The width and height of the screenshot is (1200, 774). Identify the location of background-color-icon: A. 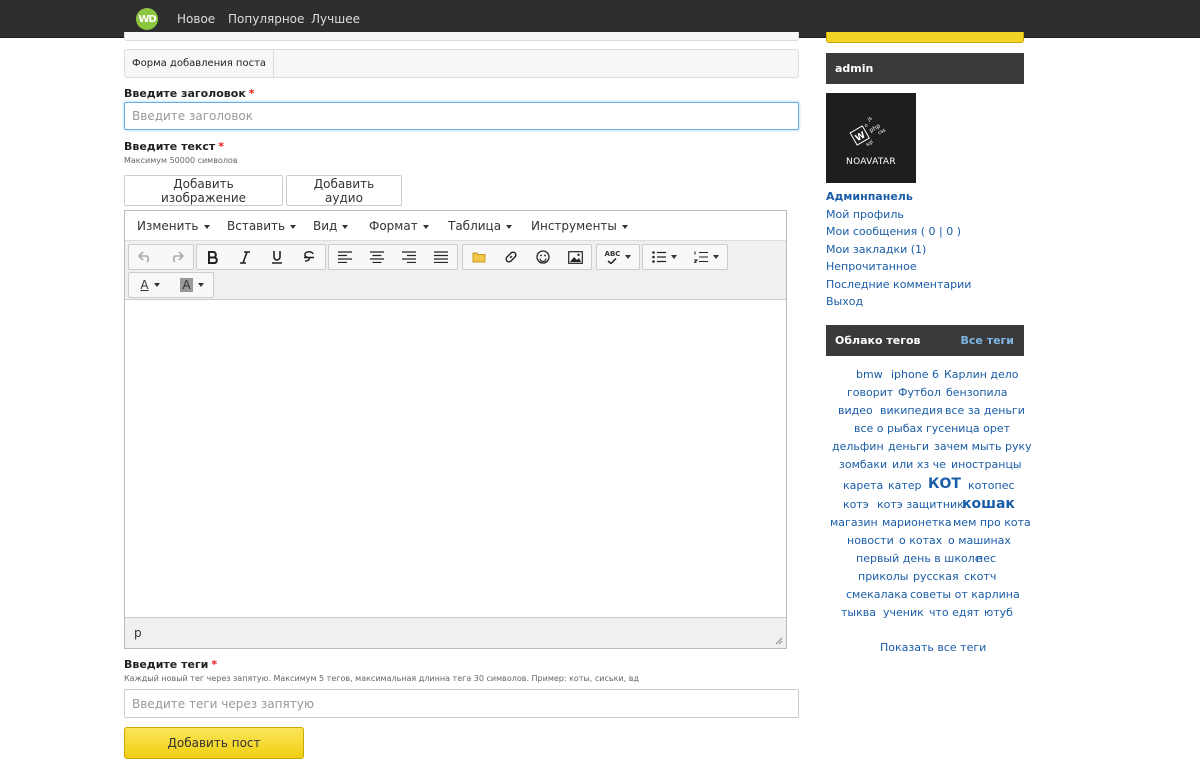
(192, 285).